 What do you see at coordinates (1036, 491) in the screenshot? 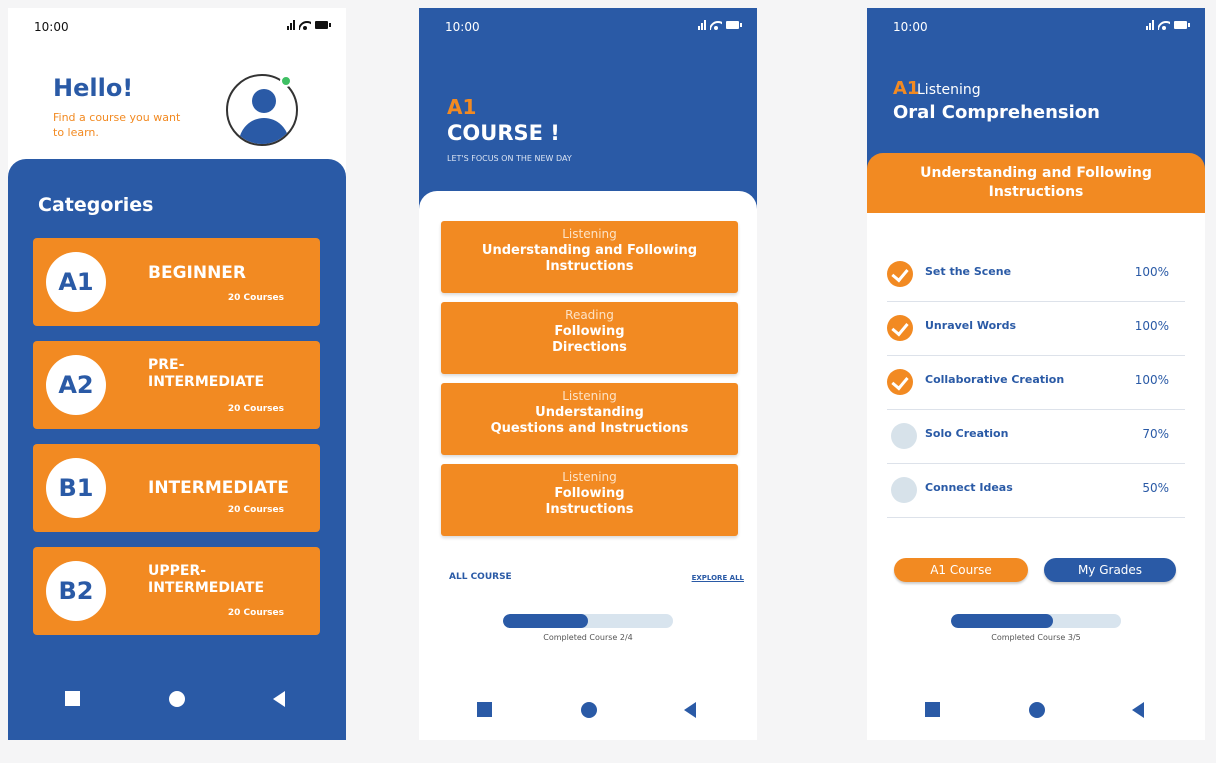
I see `task-row: Connect Ideas 50%` at bounding box center [1036, 491].